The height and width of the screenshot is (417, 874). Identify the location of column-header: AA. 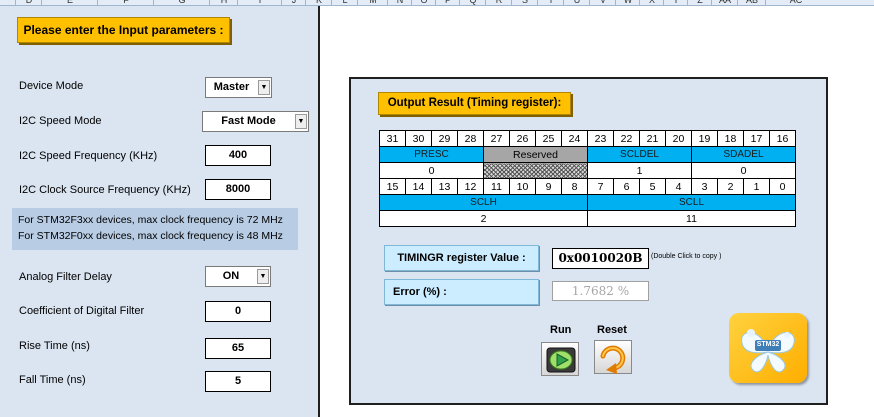
(724, 2).